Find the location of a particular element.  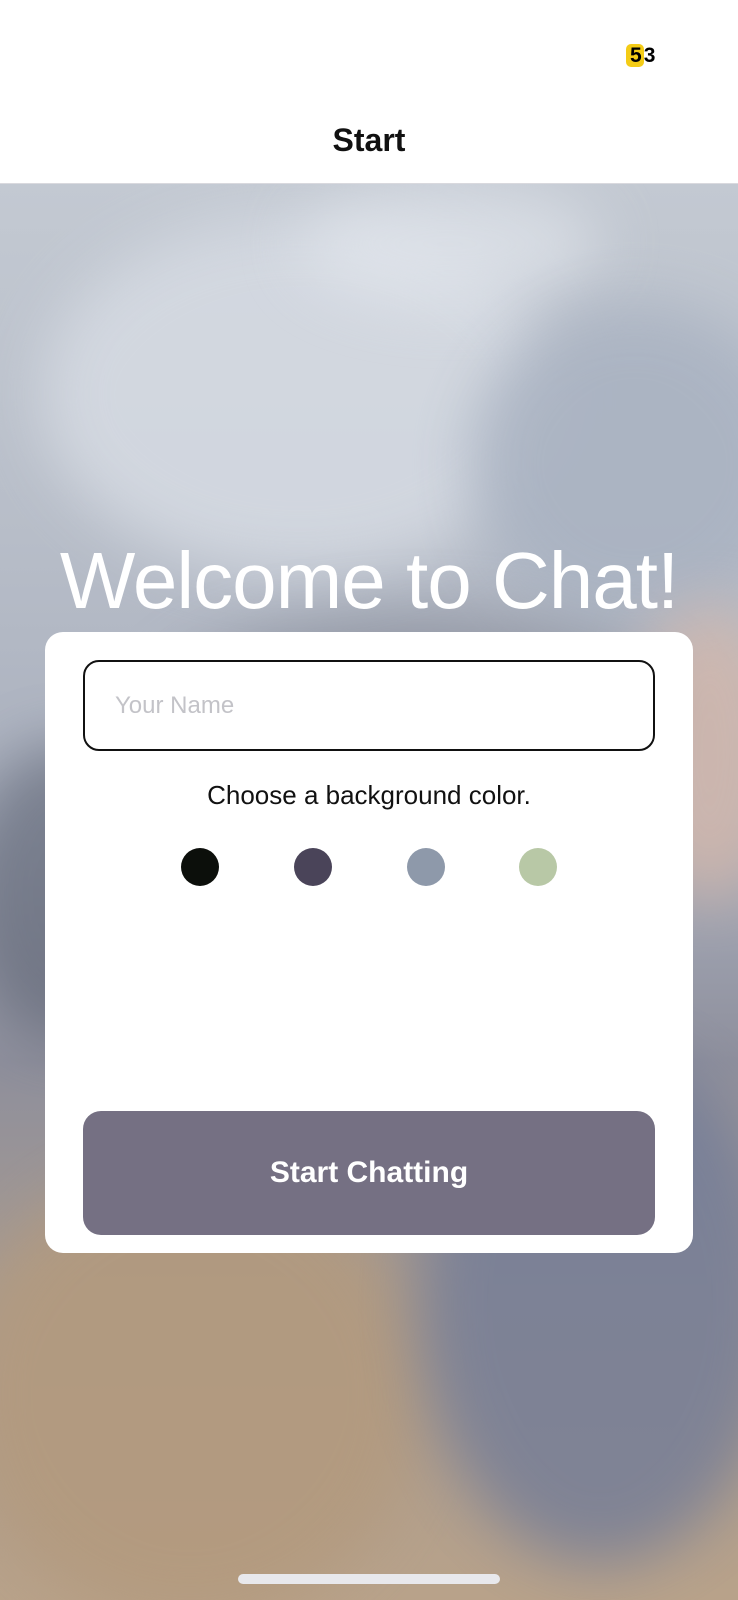

start-chatting-button: Start Chatting is located at coordinates (369, 1173).